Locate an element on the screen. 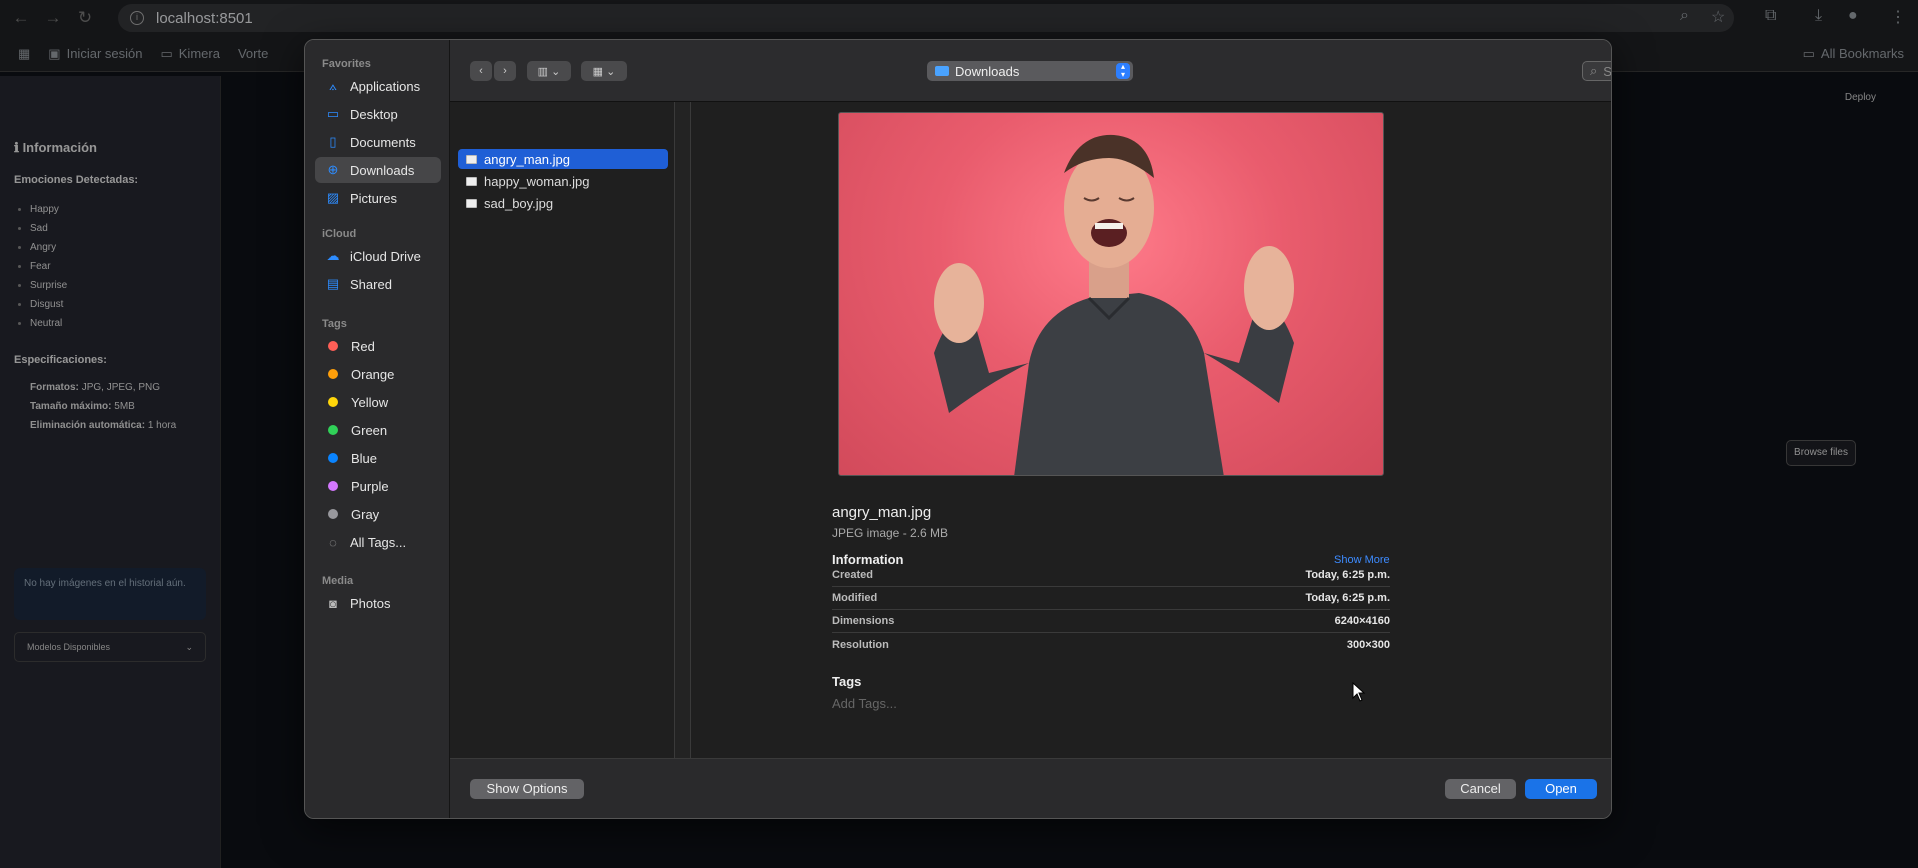  info-row: Created Today, 6:25 p.m. is located at coordinates (1111, 575).